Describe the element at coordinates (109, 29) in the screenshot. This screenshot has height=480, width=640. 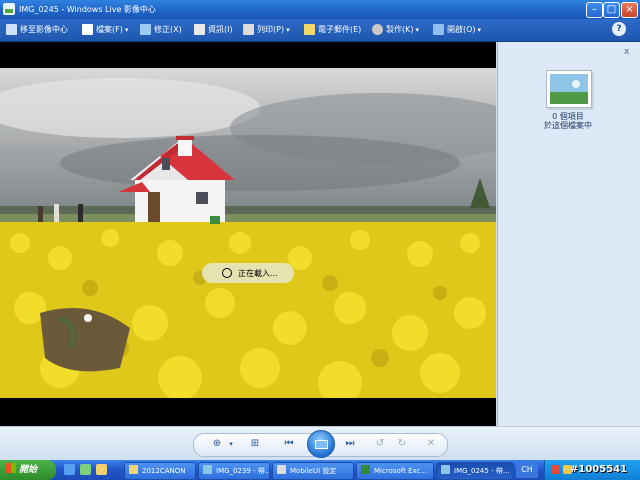
I see `file-menu-label: 檔案(F)` at that location.